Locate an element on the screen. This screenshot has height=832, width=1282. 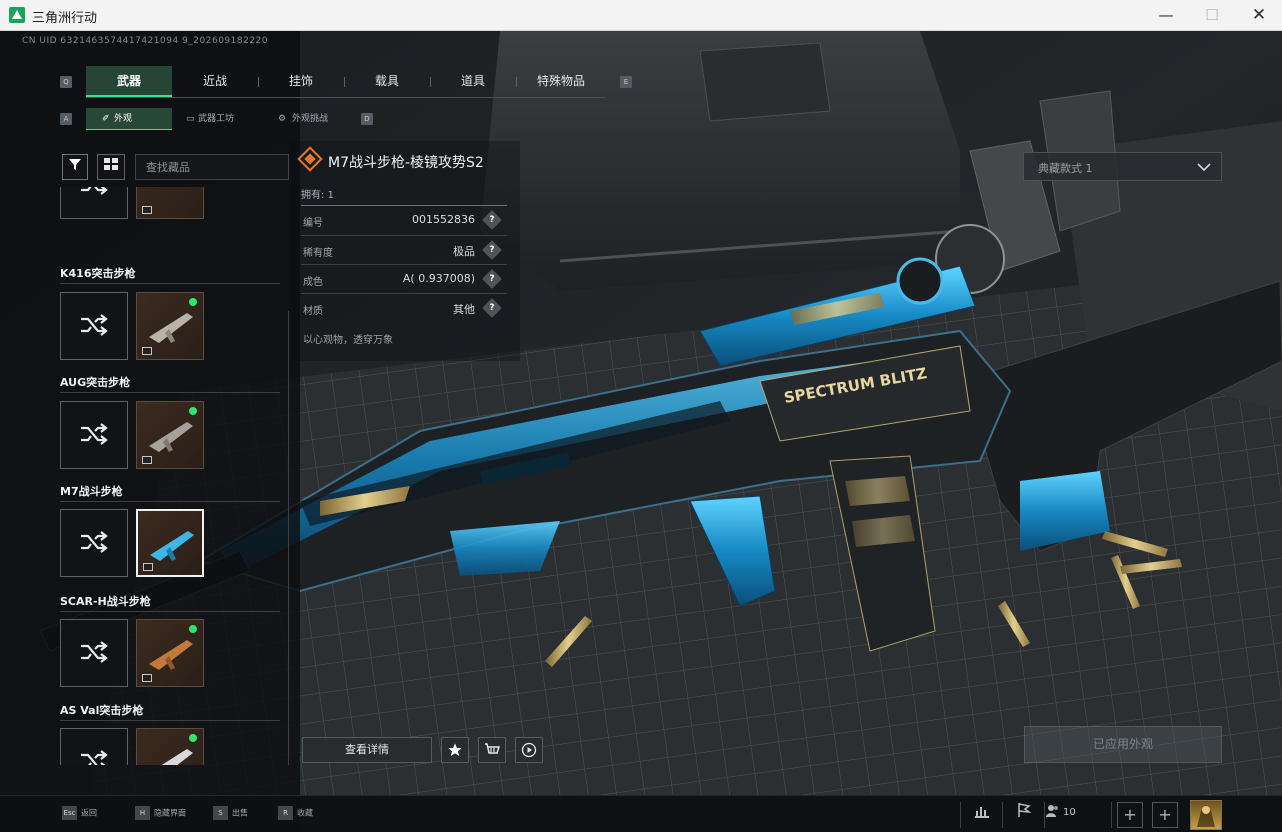
key-cap: R is located at coordinates (285, 813).